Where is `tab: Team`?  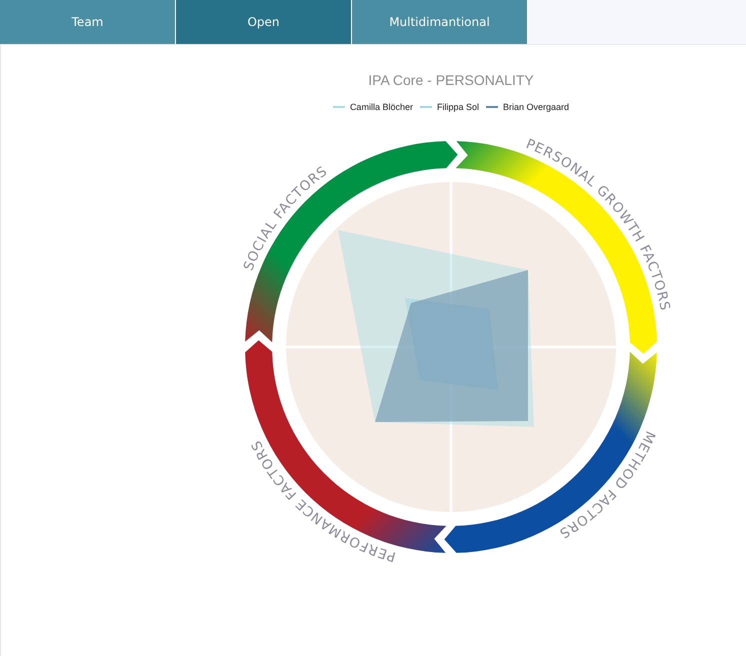 tab: Team is located at coordinates (88, 22).